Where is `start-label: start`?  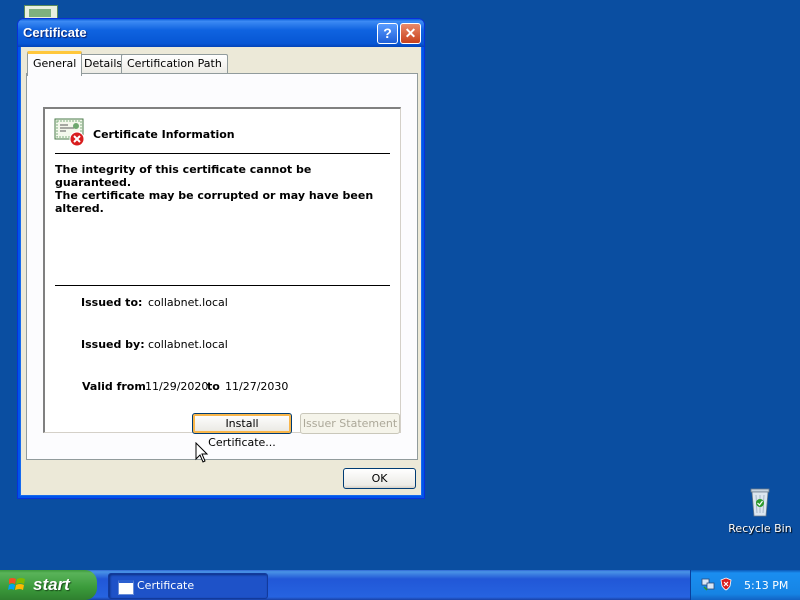 start-label: start is located at coordinates (51, 584).